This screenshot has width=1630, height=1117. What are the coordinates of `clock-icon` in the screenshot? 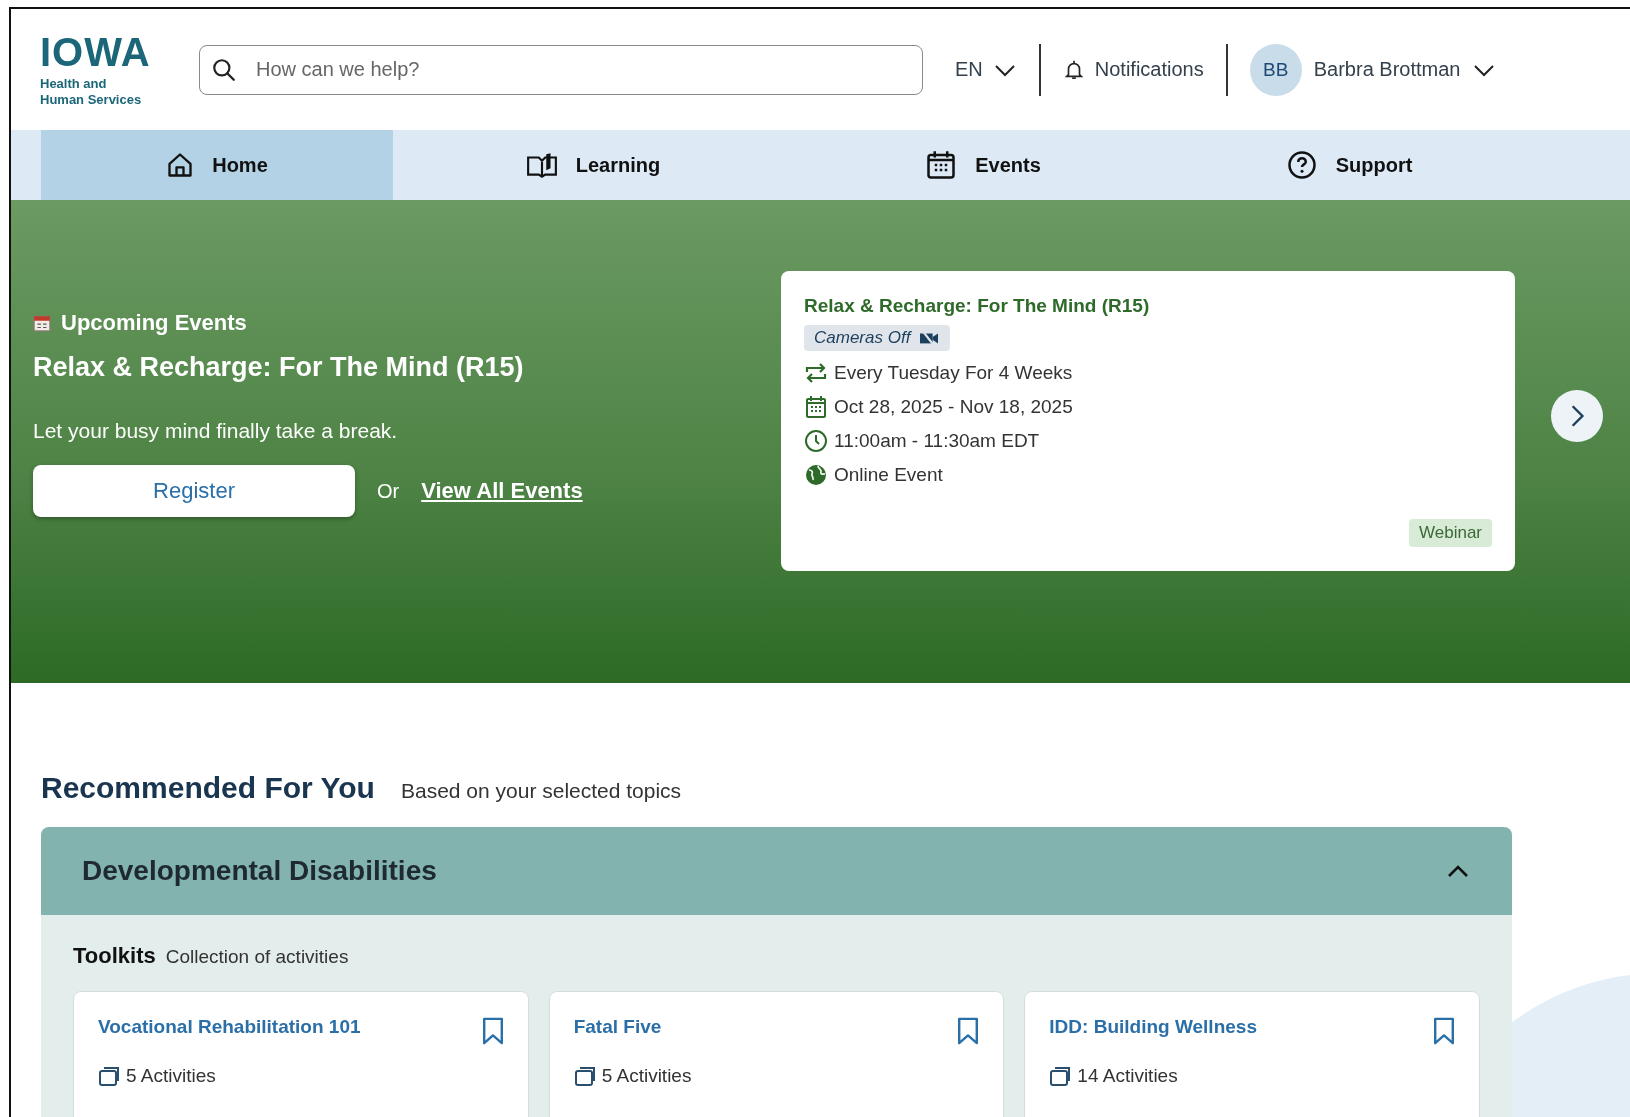 It's located at (816, 441).